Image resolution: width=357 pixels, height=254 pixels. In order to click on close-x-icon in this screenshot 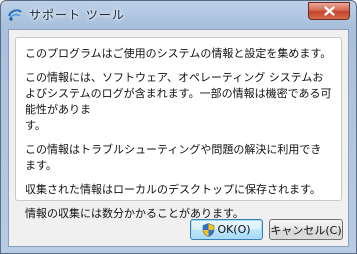, I will do `click(329, 11)`.